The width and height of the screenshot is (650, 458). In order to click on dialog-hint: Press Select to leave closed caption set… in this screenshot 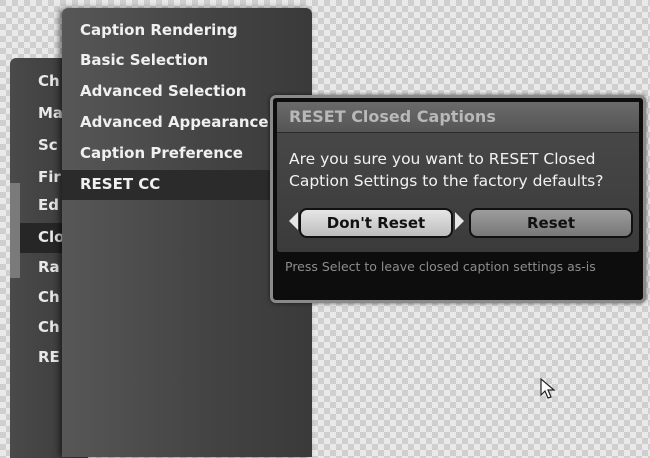, I will do `click(440, 266)`.